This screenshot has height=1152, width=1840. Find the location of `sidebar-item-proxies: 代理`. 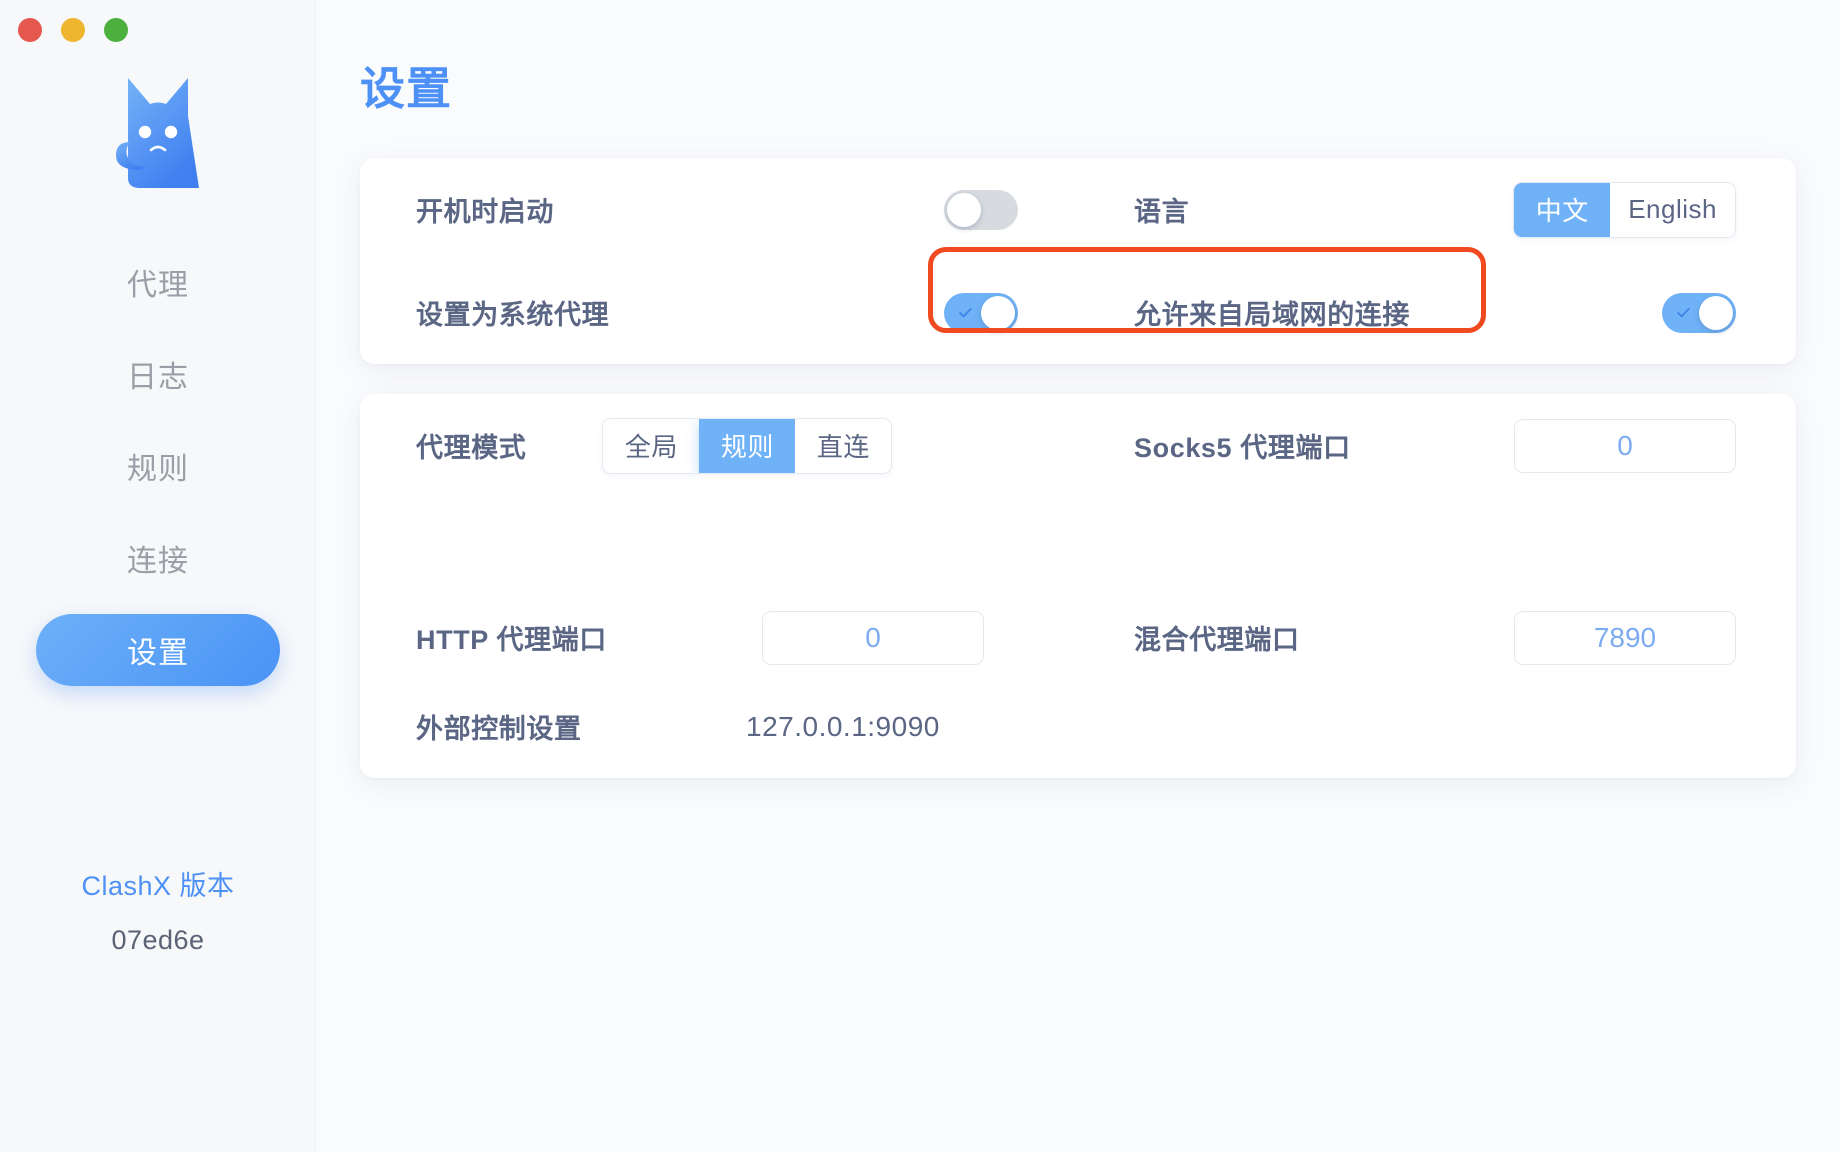

sidebar-item-proxies: 代理 is located at coordinates (158, 282).